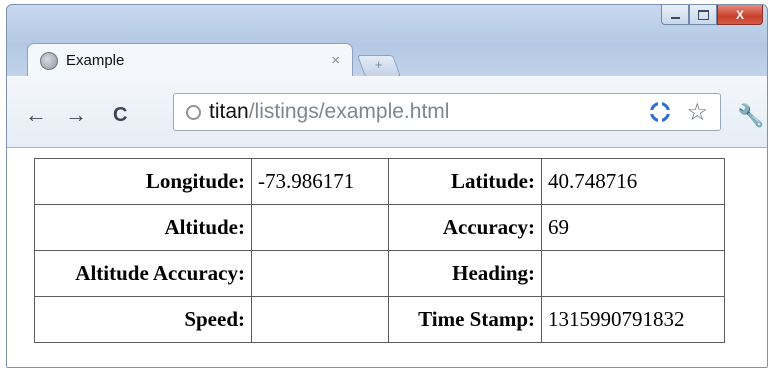 The image size is (770, 372). I want to click on table-row: Altitude: Accuracy: 69, so click(379, 227).